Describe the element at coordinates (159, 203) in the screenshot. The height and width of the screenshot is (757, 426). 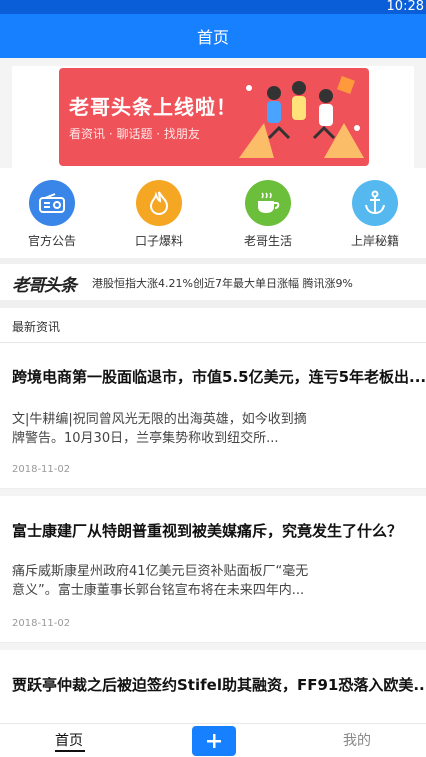
I see `flame-icon` at that location.